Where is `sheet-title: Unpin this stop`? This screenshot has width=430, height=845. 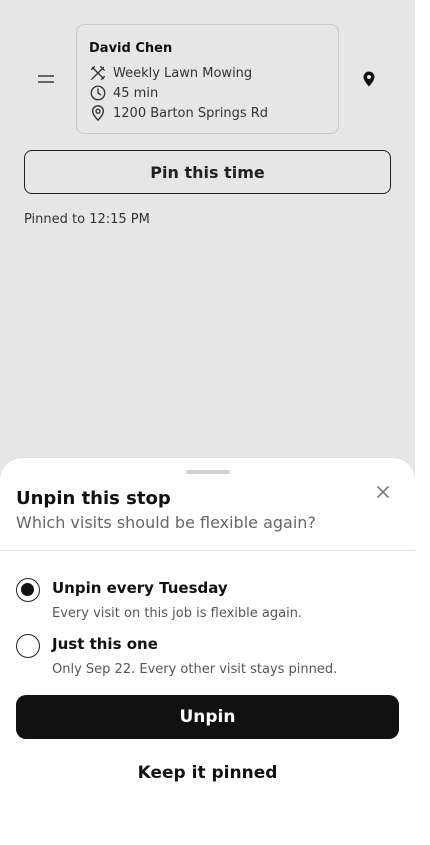 sheet-title: Unpin this stop is located at coordinates (93, 498).